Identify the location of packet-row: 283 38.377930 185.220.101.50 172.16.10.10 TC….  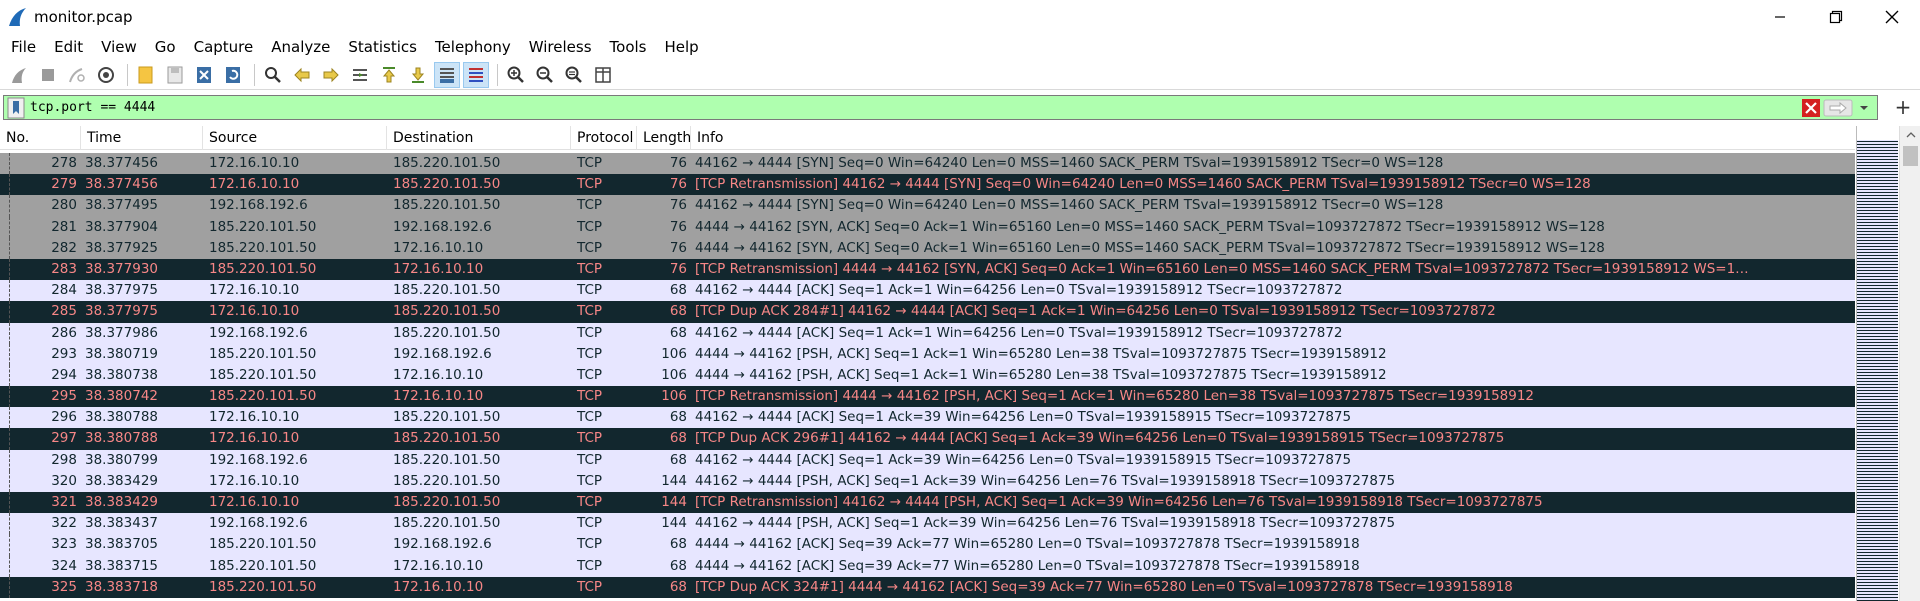
(927, 269).